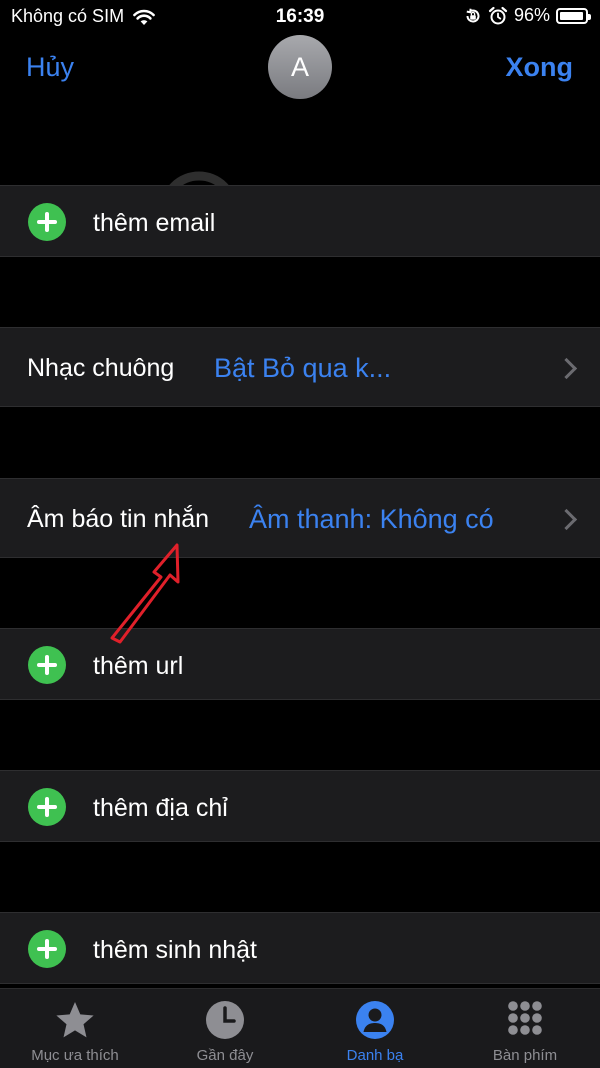  What do you see at coordinates (225, 1020) in the screenshot?
I see `clock-icon` at bounding box center [225, 1020].